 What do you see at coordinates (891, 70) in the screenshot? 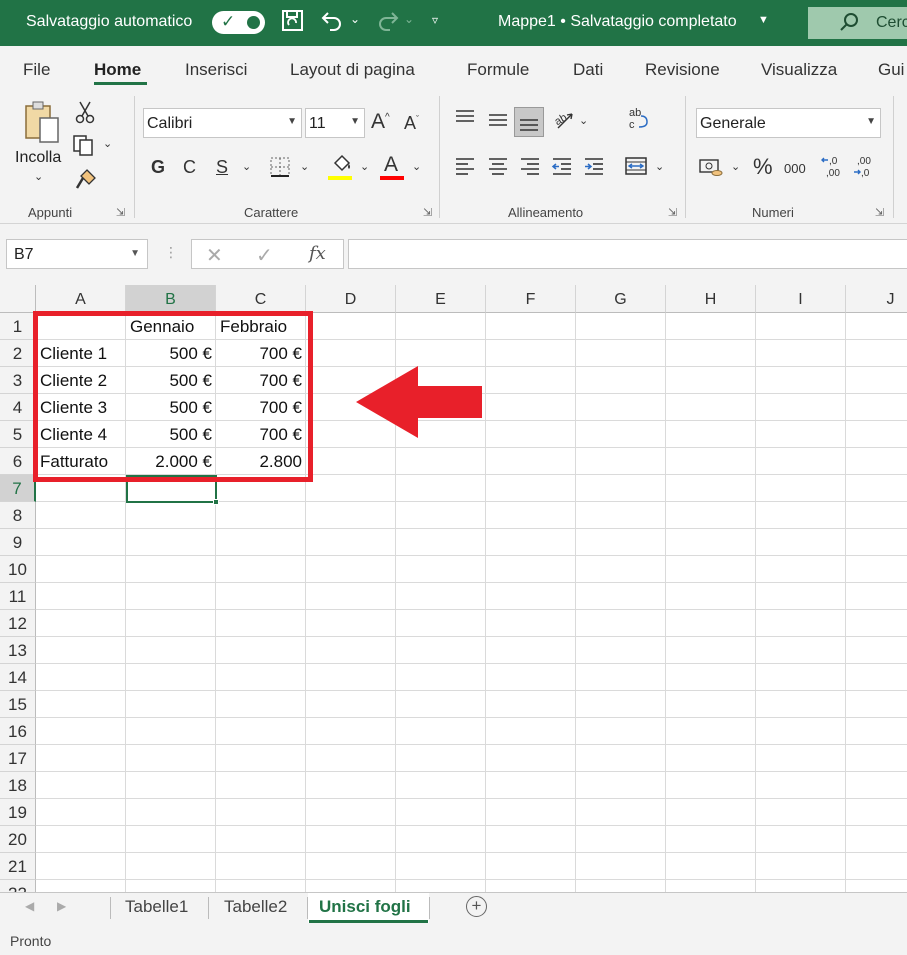
I see `tab-help: Gui` at bounding box center [891, 70].